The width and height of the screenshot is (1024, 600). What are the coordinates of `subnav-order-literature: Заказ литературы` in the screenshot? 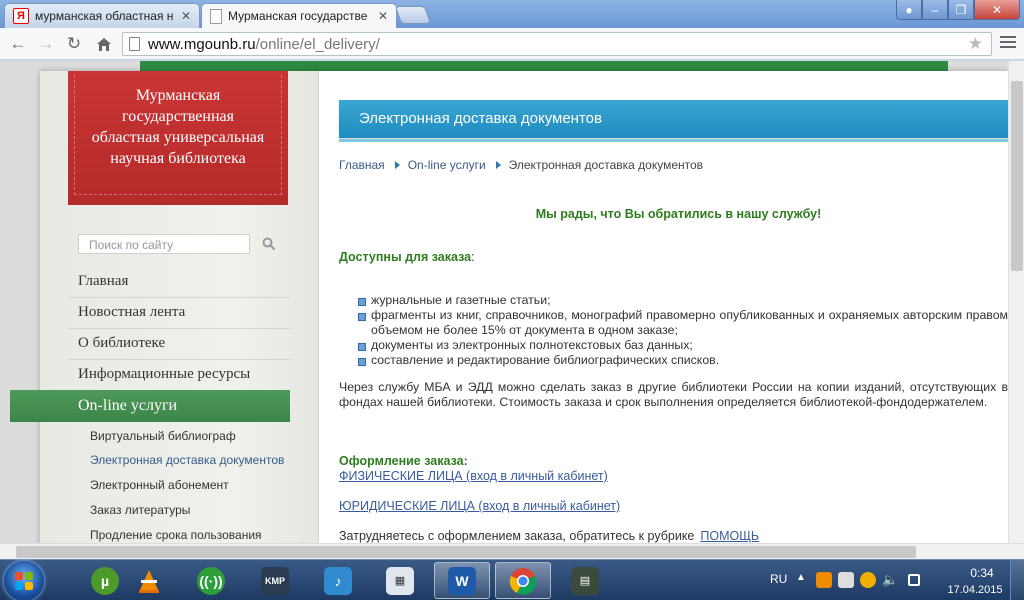 It's located at (140, 510).